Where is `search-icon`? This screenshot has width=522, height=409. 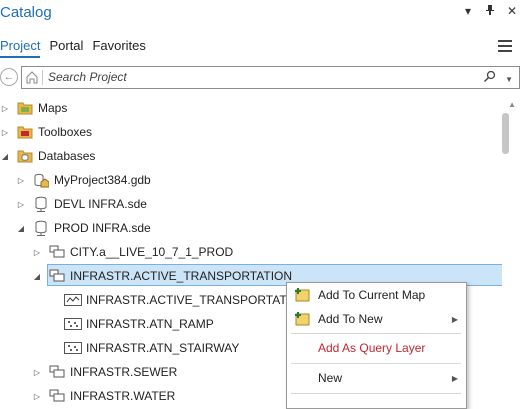 search-icon is located at coordinates (490, 79).